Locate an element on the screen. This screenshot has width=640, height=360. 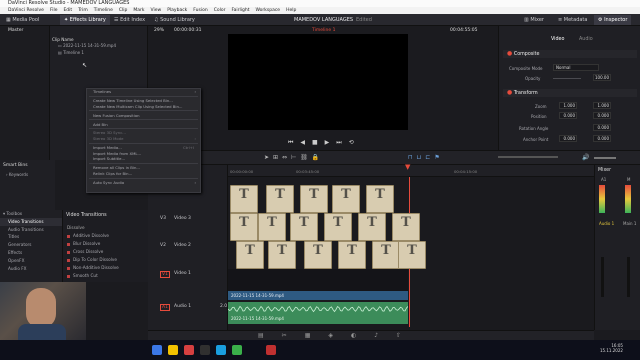
timeline-ruler: 00:00:00:00 00:03:45:00 00:04:15:00 ▼ is located at coordinates (411, 170).